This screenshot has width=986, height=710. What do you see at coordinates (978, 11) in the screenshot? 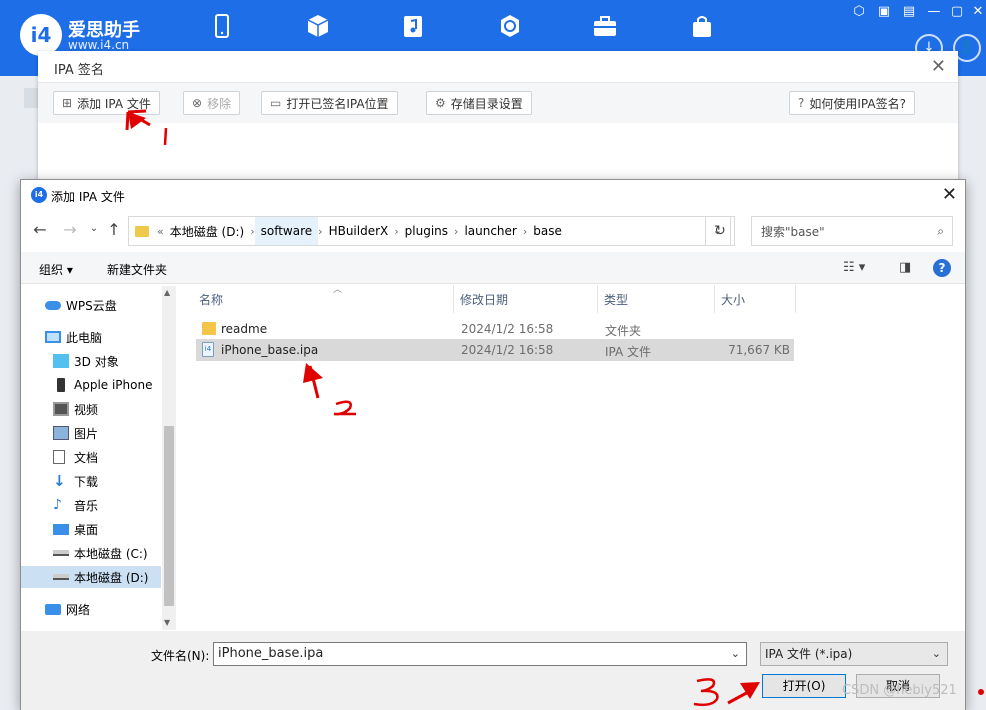
I see `close-icon: ✕` at bounding box center [978, 11].